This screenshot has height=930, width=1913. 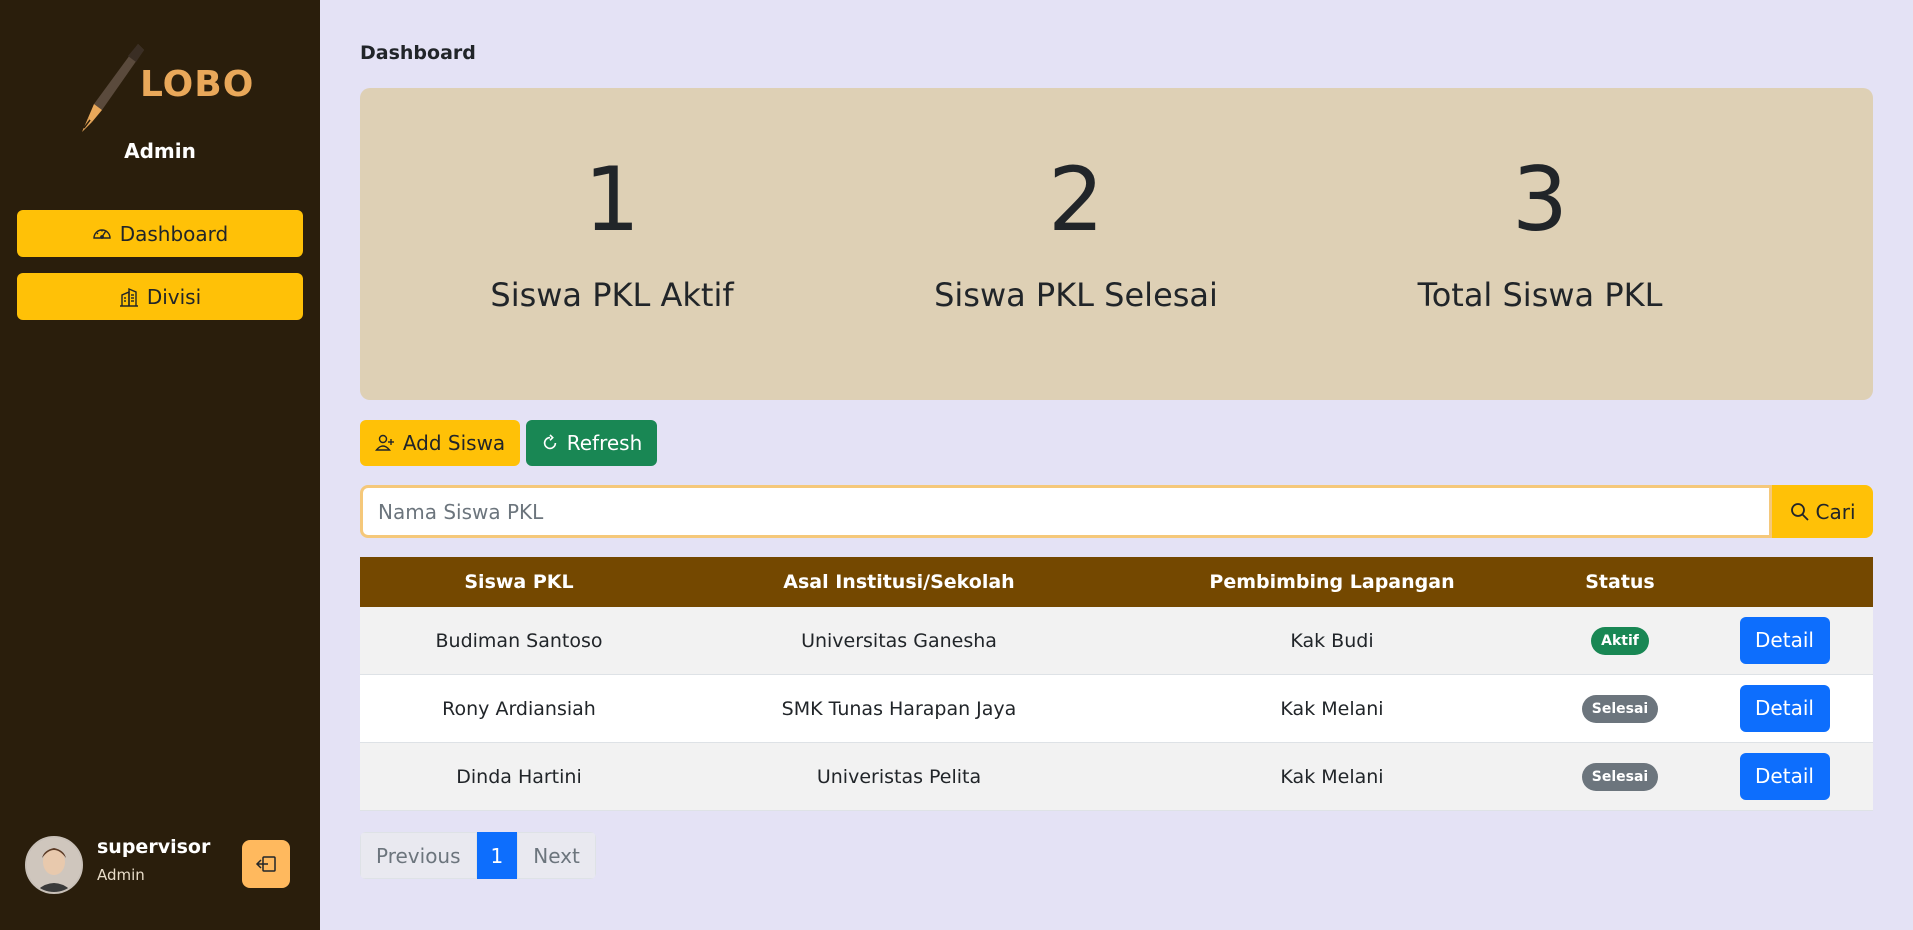 I want to click on user-profile: supervisor Admin, so click(x=160, y=866).